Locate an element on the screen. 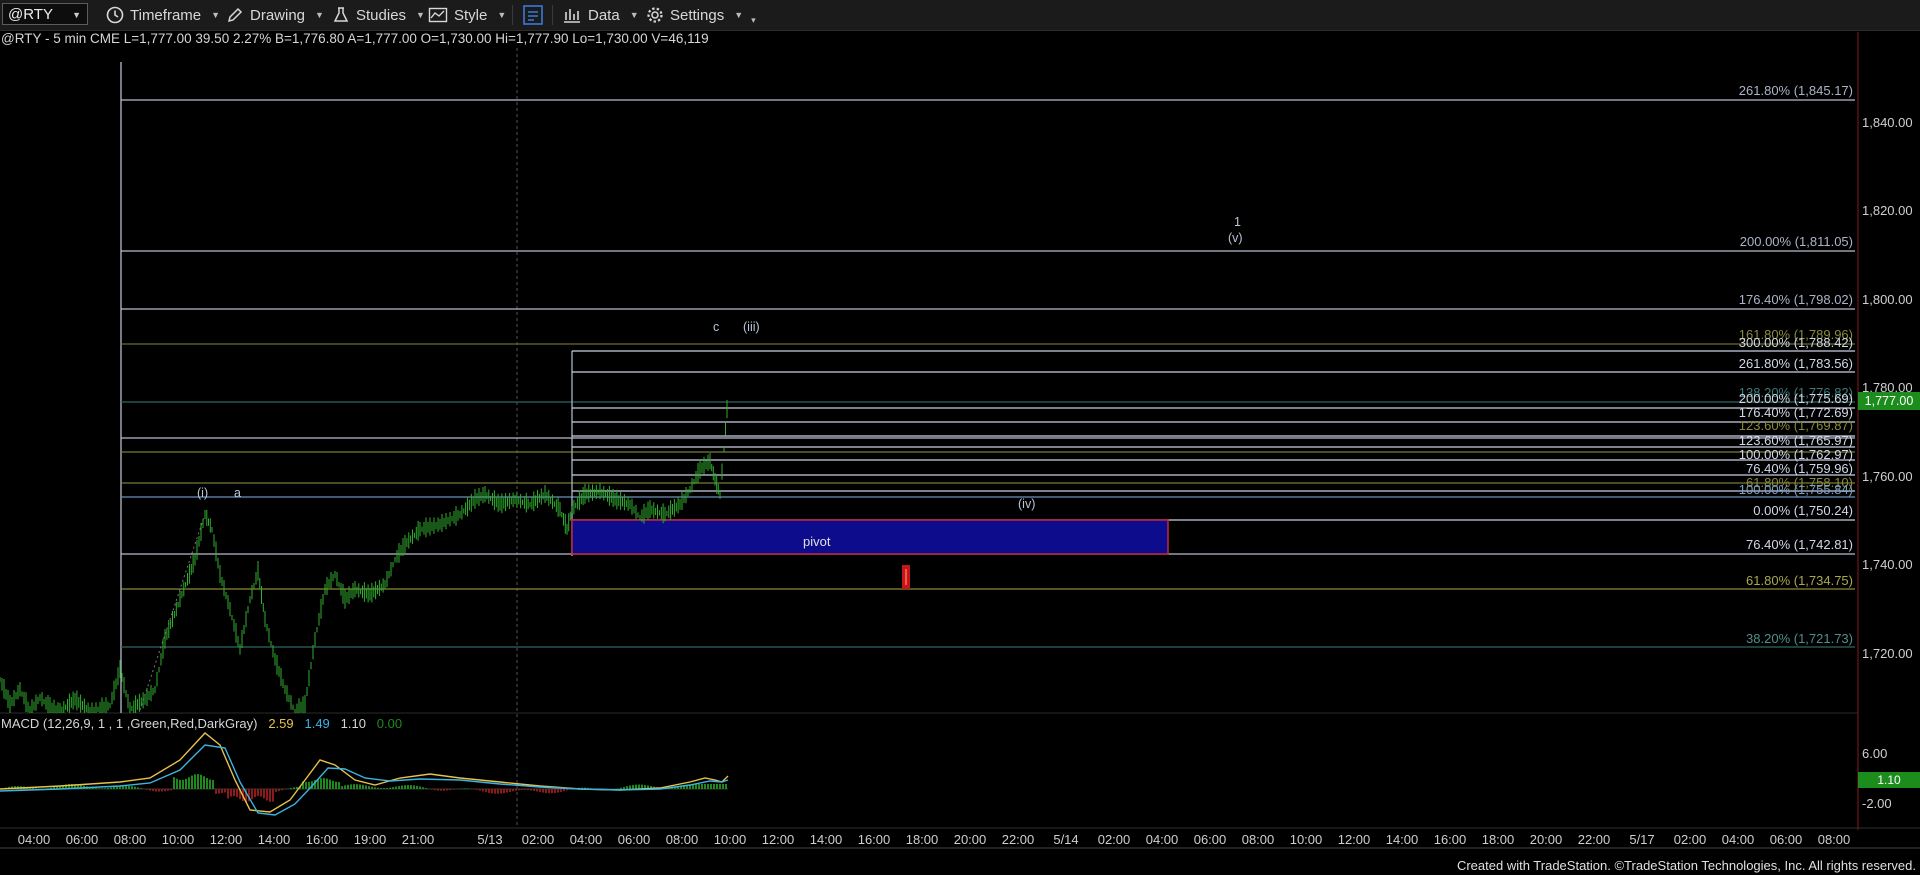  fib-level-label: 100.00% (1,755.84) is located at coordinates (1795, 489).